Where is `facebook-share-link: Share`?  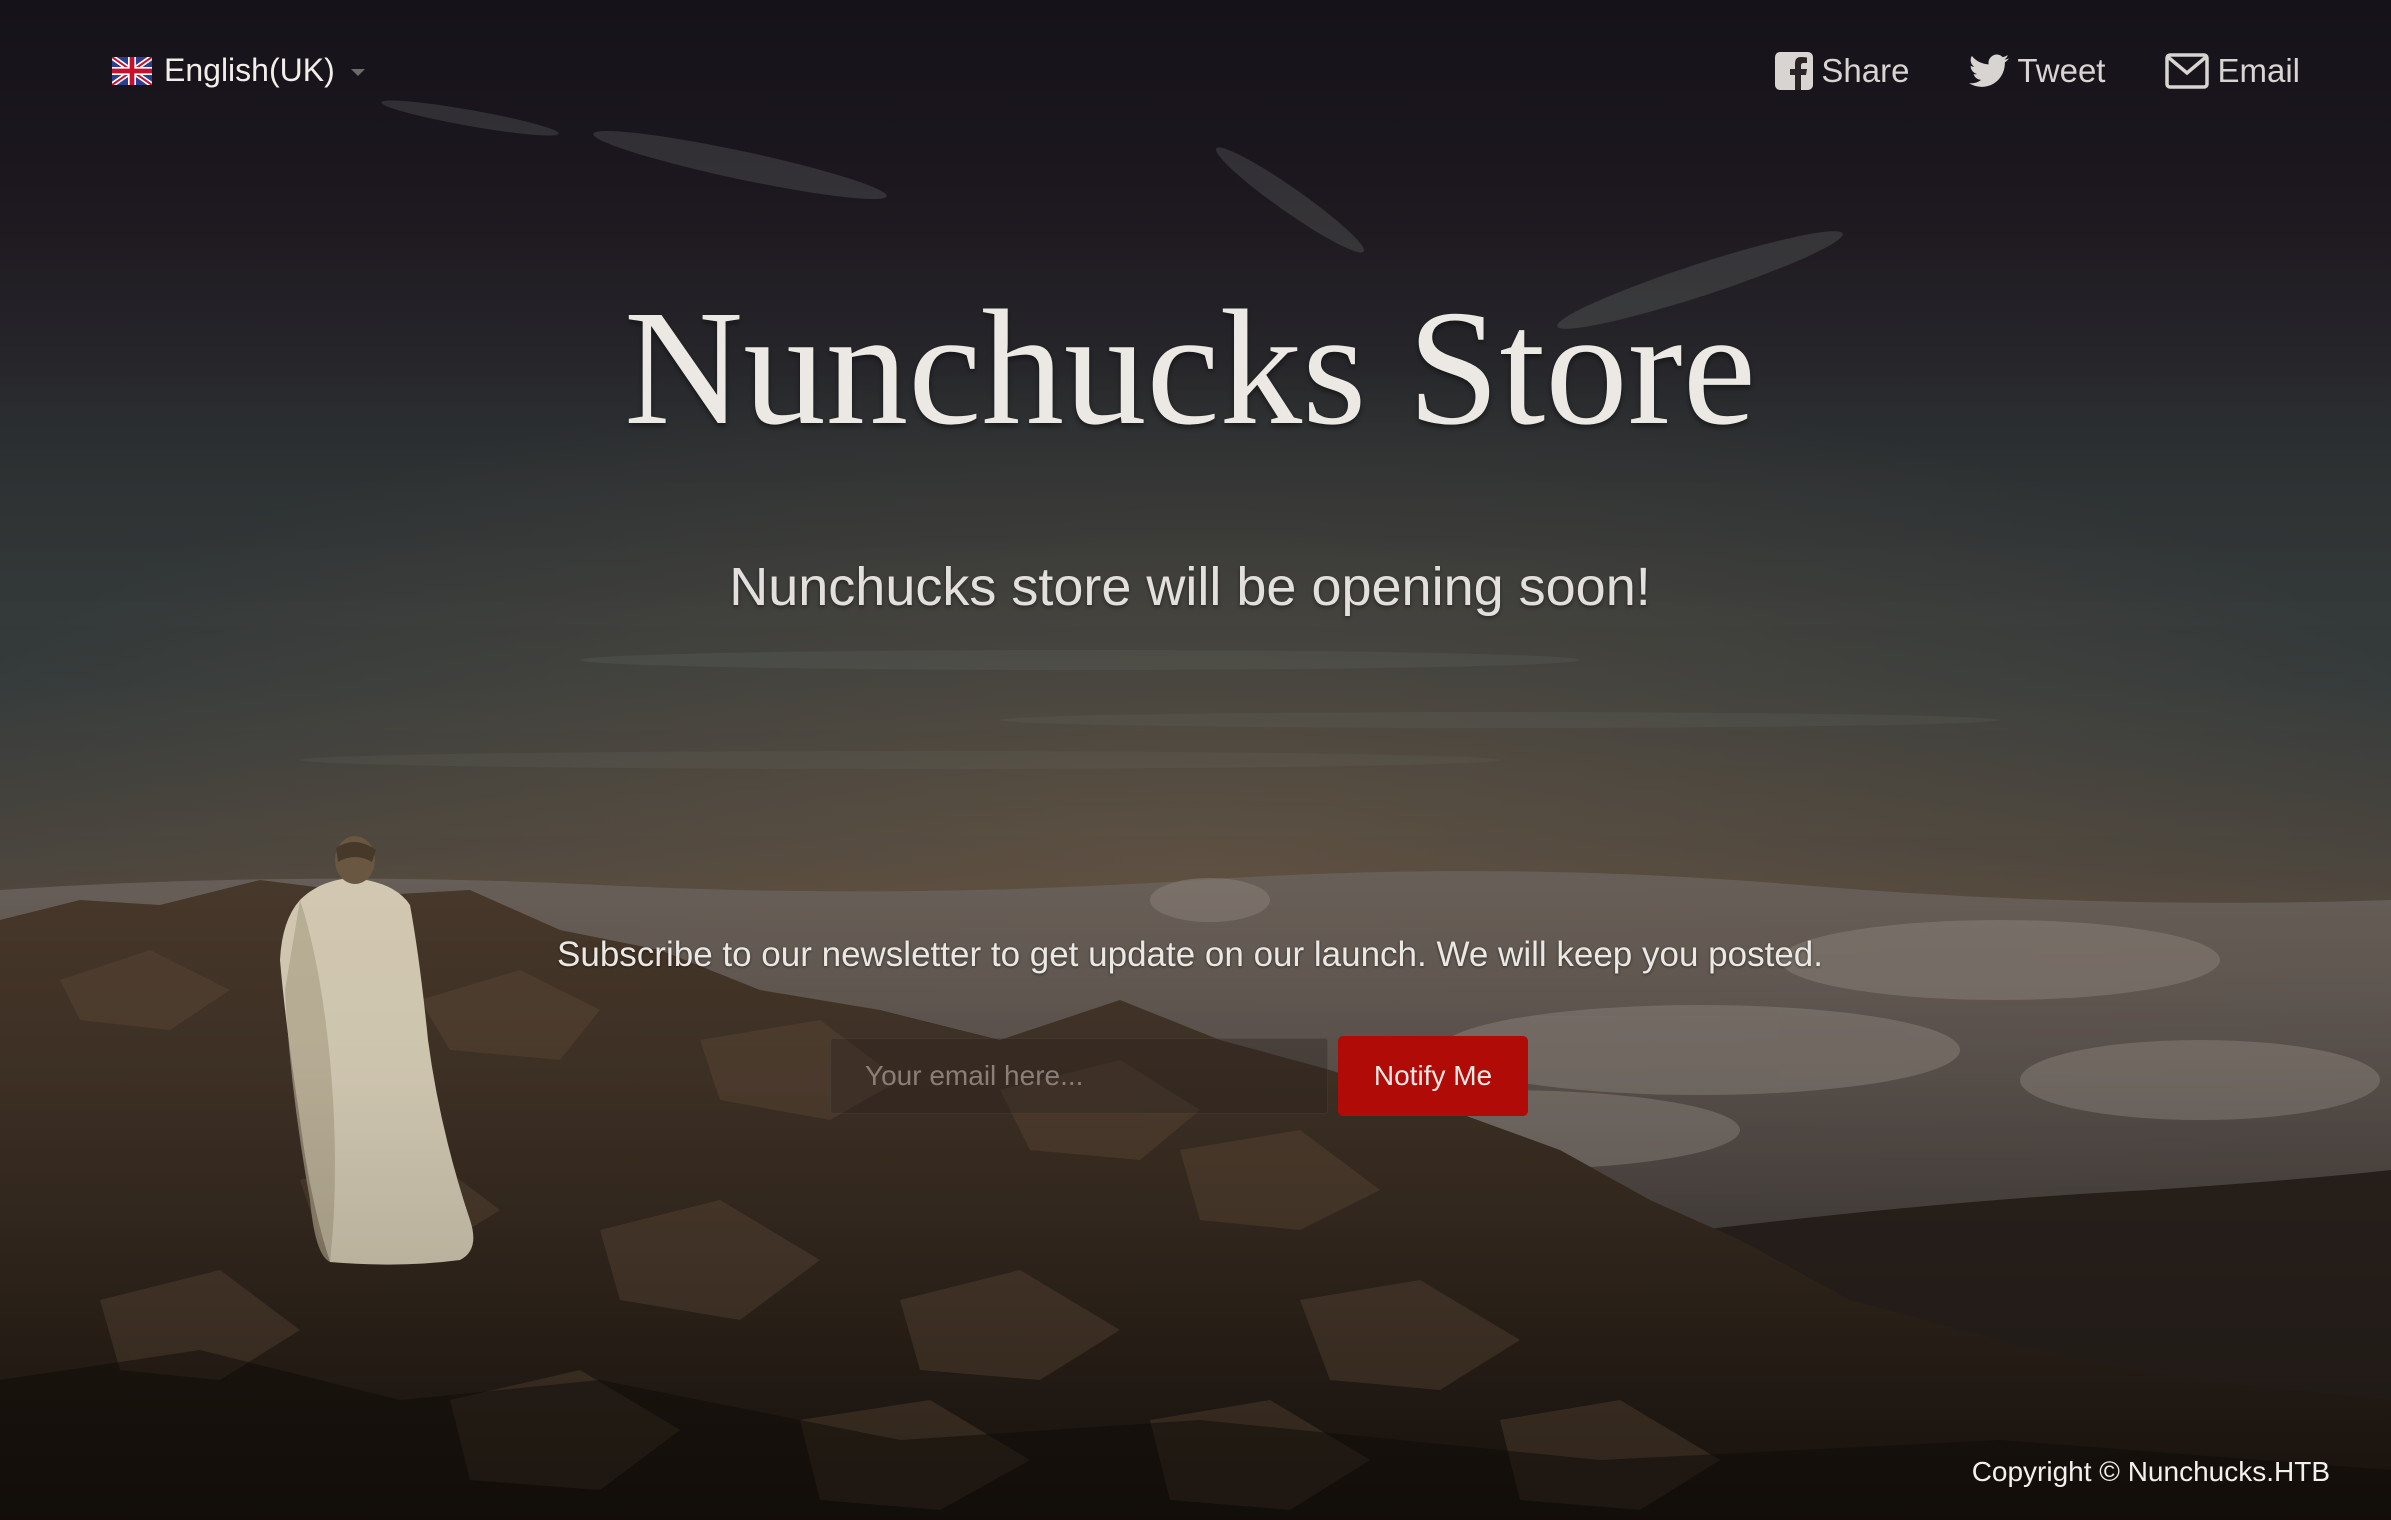 facebook-share-link: Share is located at coordinates (1842, 71).